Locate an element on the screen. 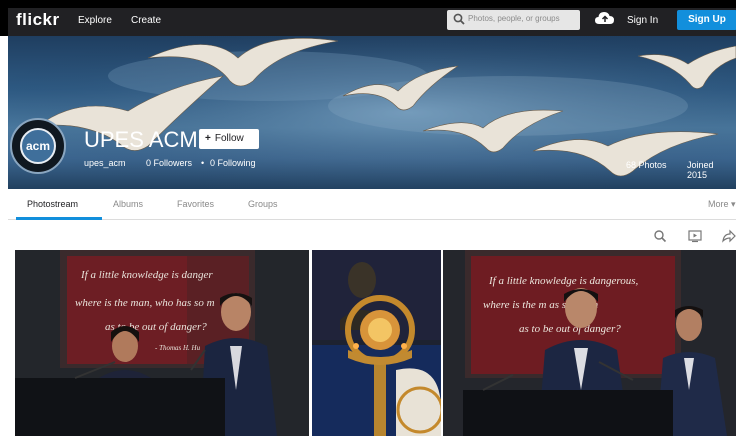  search-placeholder: Photos, people, or groups is located at coordinates (514, 18).